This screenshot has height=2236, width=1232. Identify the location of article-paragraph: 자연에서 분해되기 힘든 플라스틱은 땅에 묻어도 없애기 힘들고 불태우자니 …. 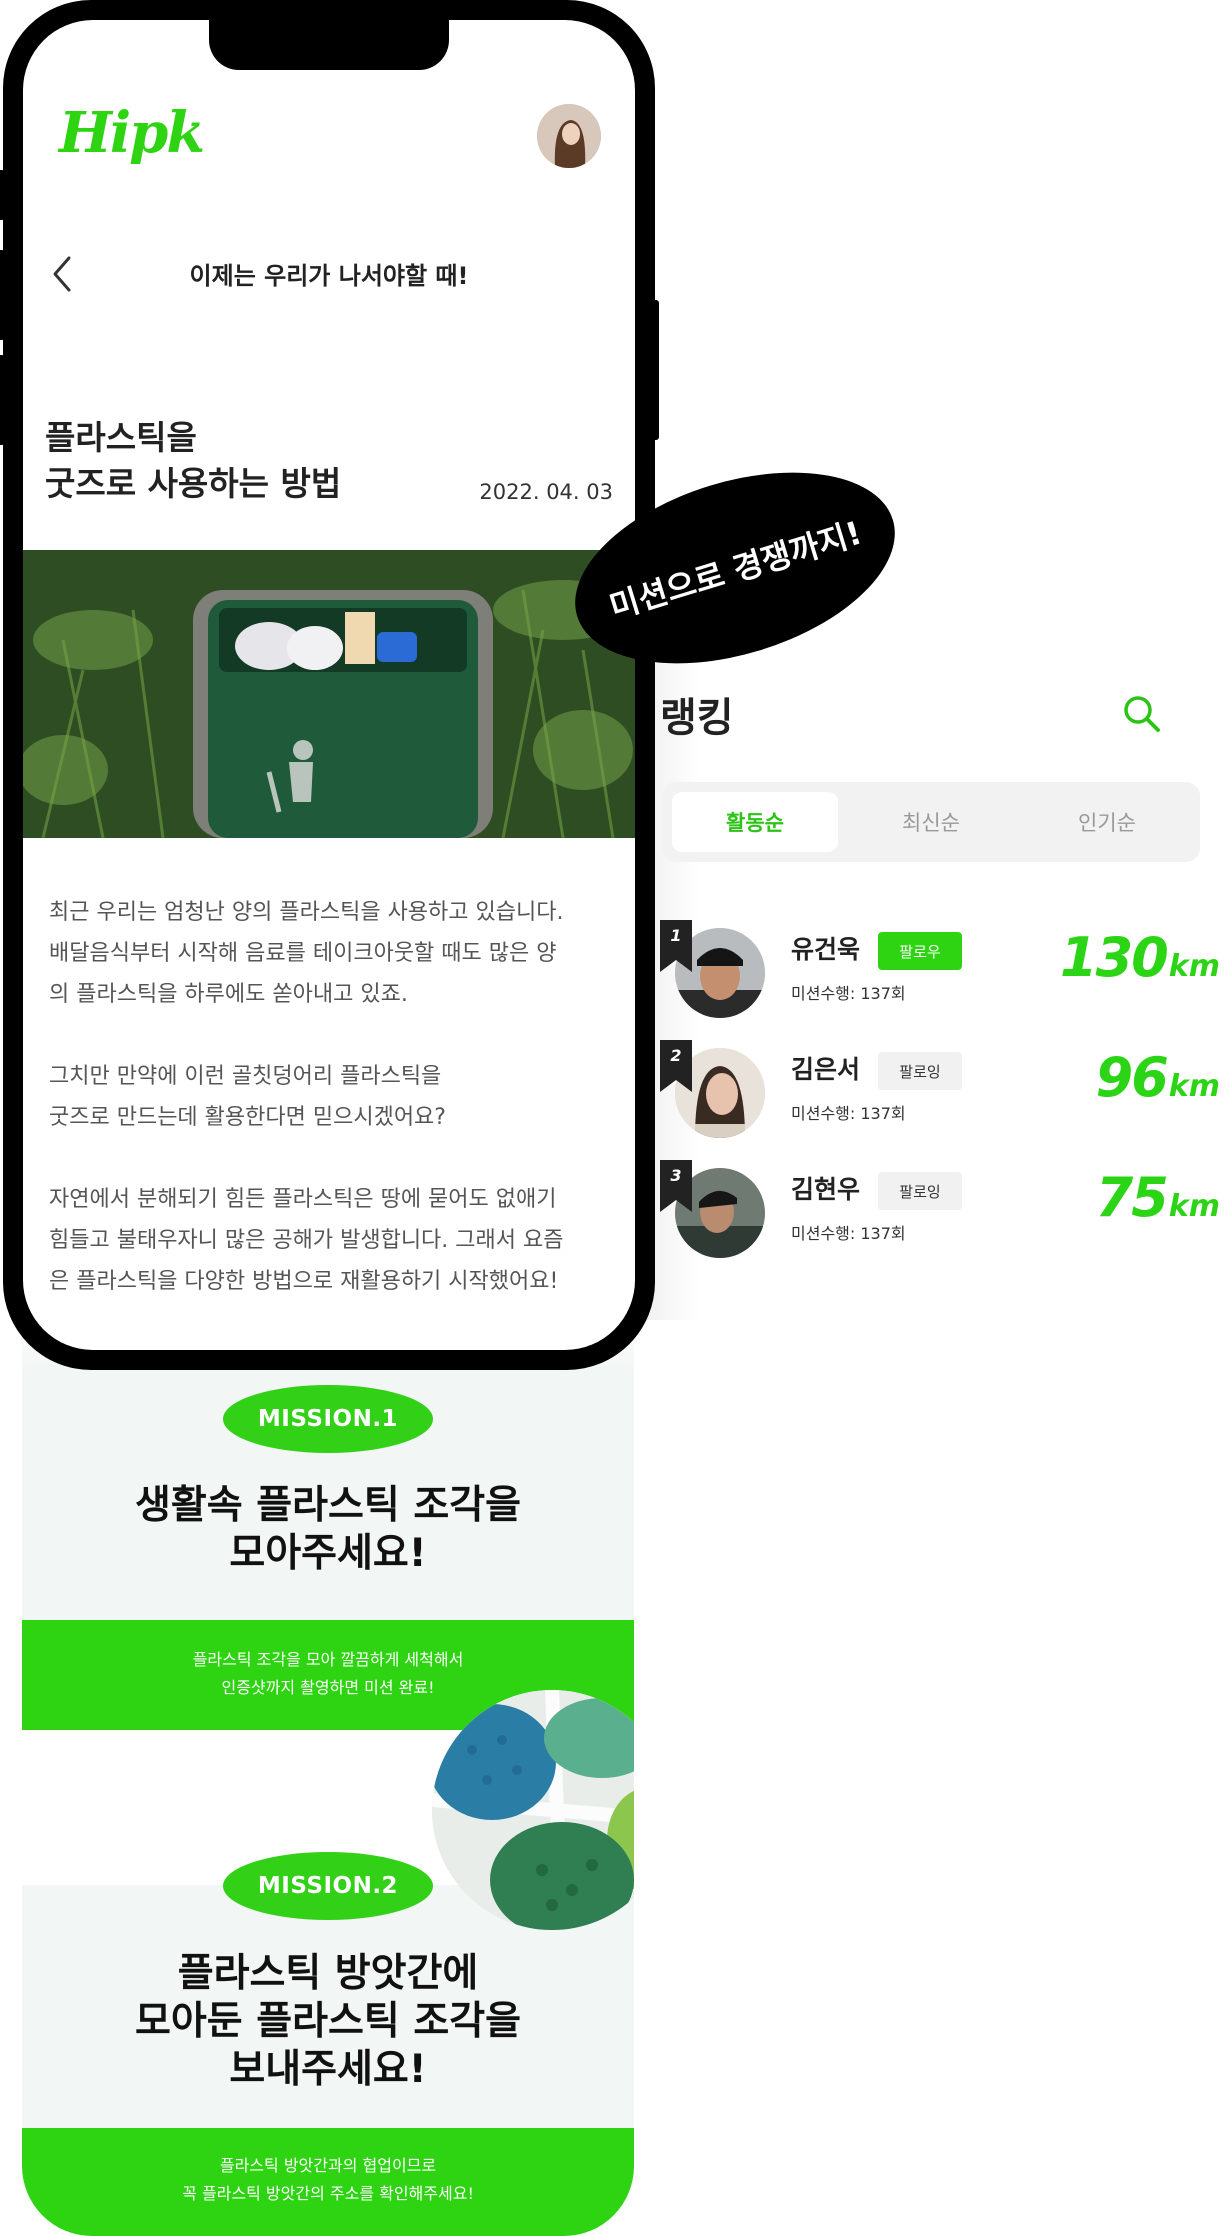
(306, 1240).